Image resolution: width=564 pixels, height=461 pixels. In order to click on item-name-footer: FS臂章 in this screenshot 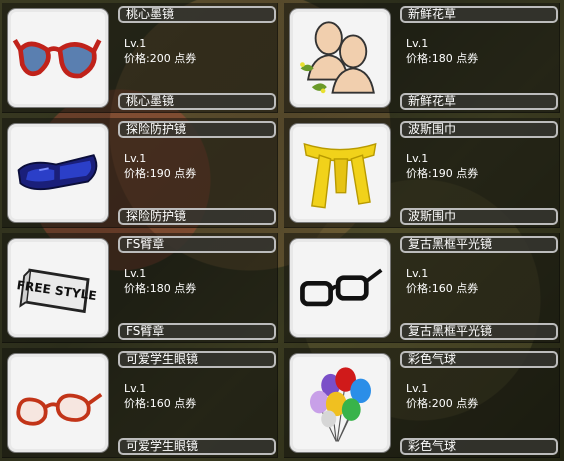, I will do `click(197, 331)`.